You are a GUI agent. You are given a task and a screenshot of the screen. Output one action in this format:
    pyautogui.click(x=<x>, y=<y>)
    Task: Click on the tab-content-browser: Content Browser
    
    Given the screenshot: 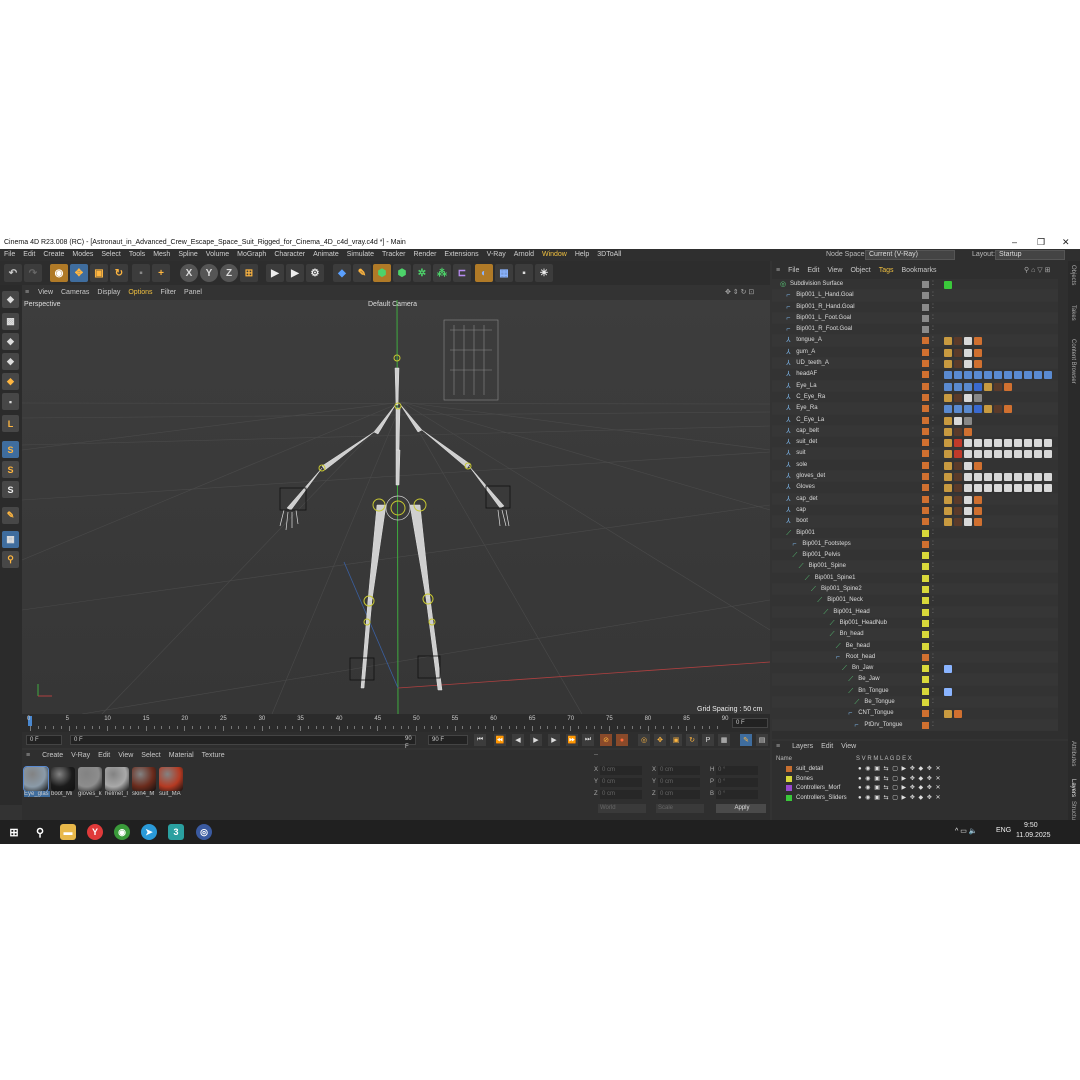 What is the action you would take?
    pyautogui.click(x=1073, y=361)
    